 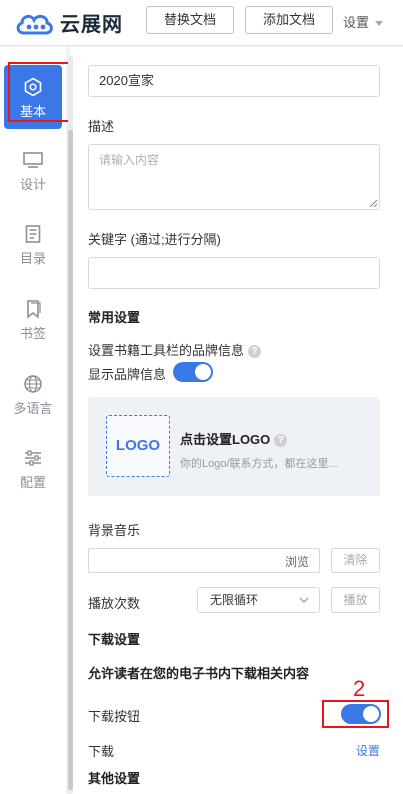 I want to click on sidebar-item-label: 书签, so click(x=32, y=333).